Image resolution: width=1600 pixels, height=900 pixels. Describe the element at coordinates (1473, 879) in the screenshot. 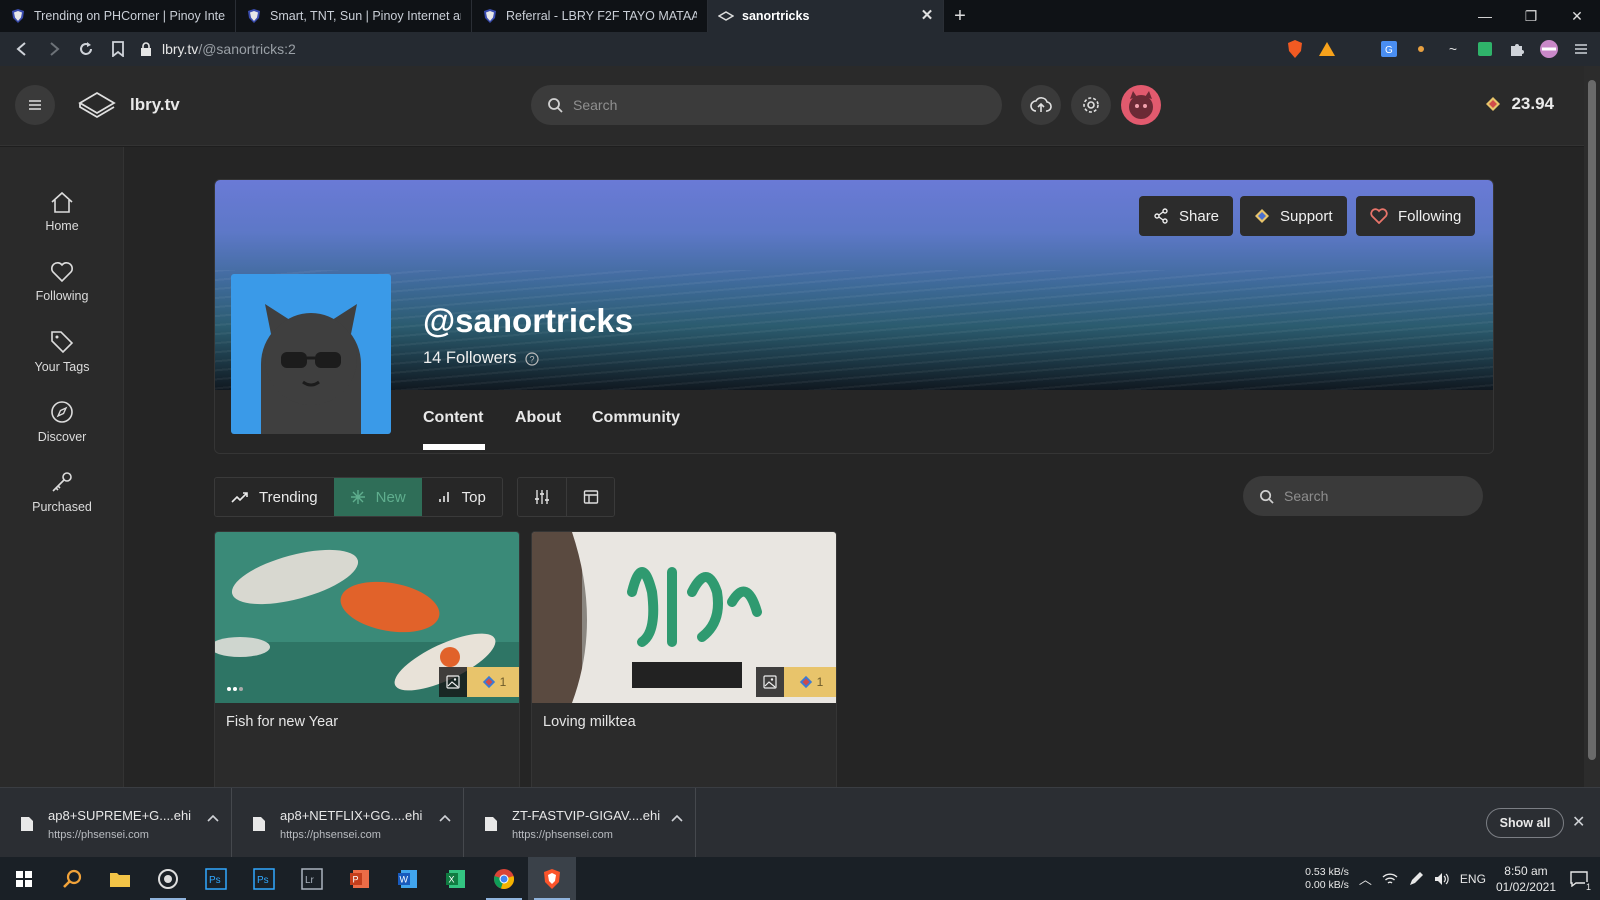

I see `language-indicator: ENG` at that location.